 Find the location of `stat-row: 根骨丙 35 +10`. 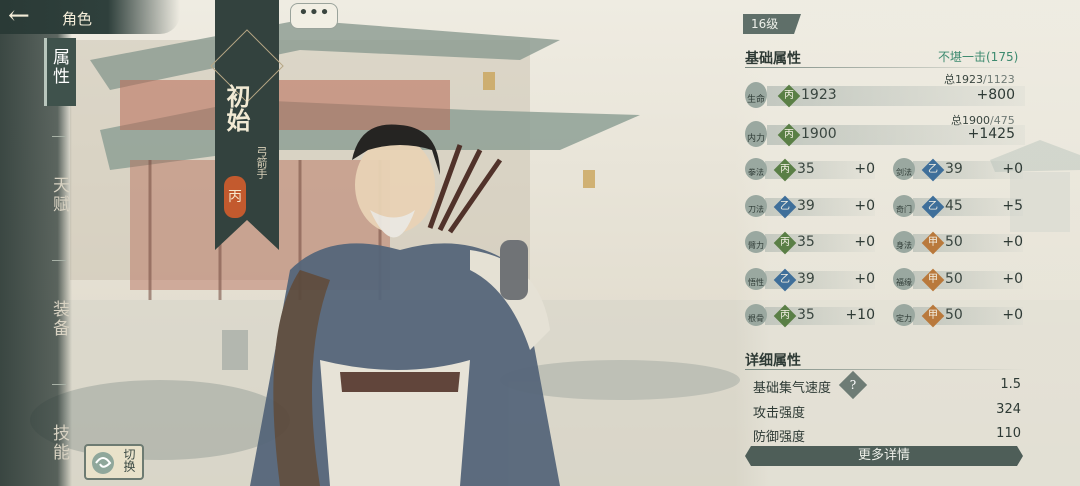

stat-row: 根骨丙 35 +10 is located at coordinates (810, 316).